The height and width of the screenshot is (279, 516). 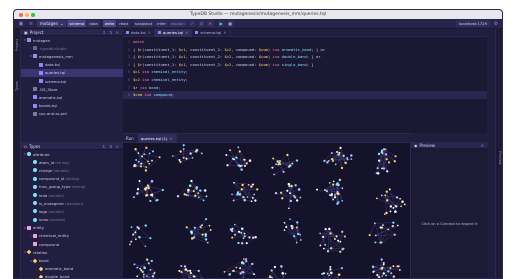 What do you see at coordinates (230, 23) in the screenshot?
I see `stop-icon: ■` at bounding box center [230, 23].